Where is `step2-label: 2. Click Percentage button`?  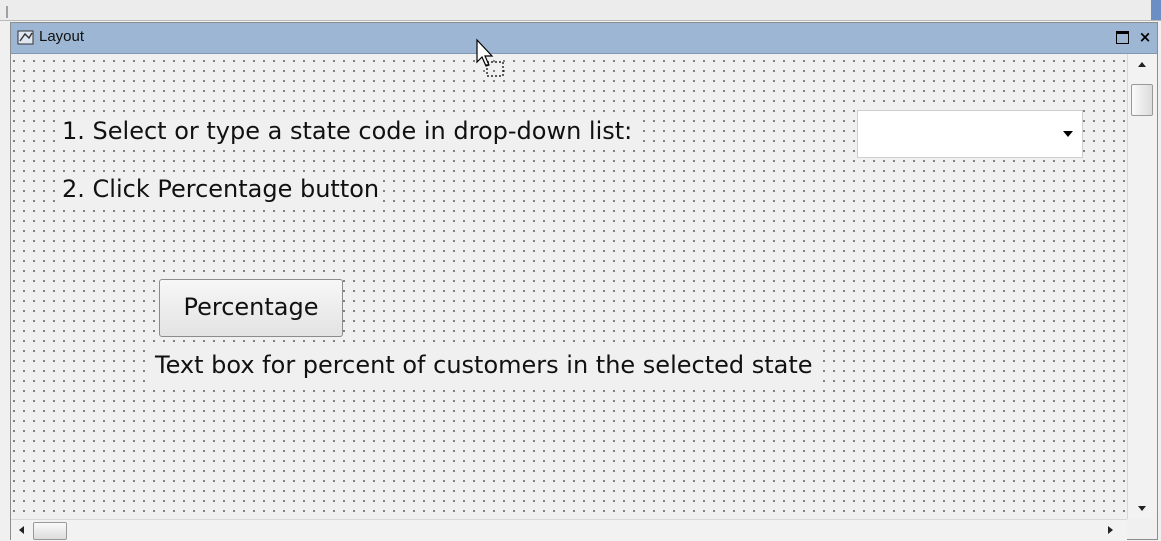
step2-label: 2. Click Percentage button is located at coordinates (221, 189).